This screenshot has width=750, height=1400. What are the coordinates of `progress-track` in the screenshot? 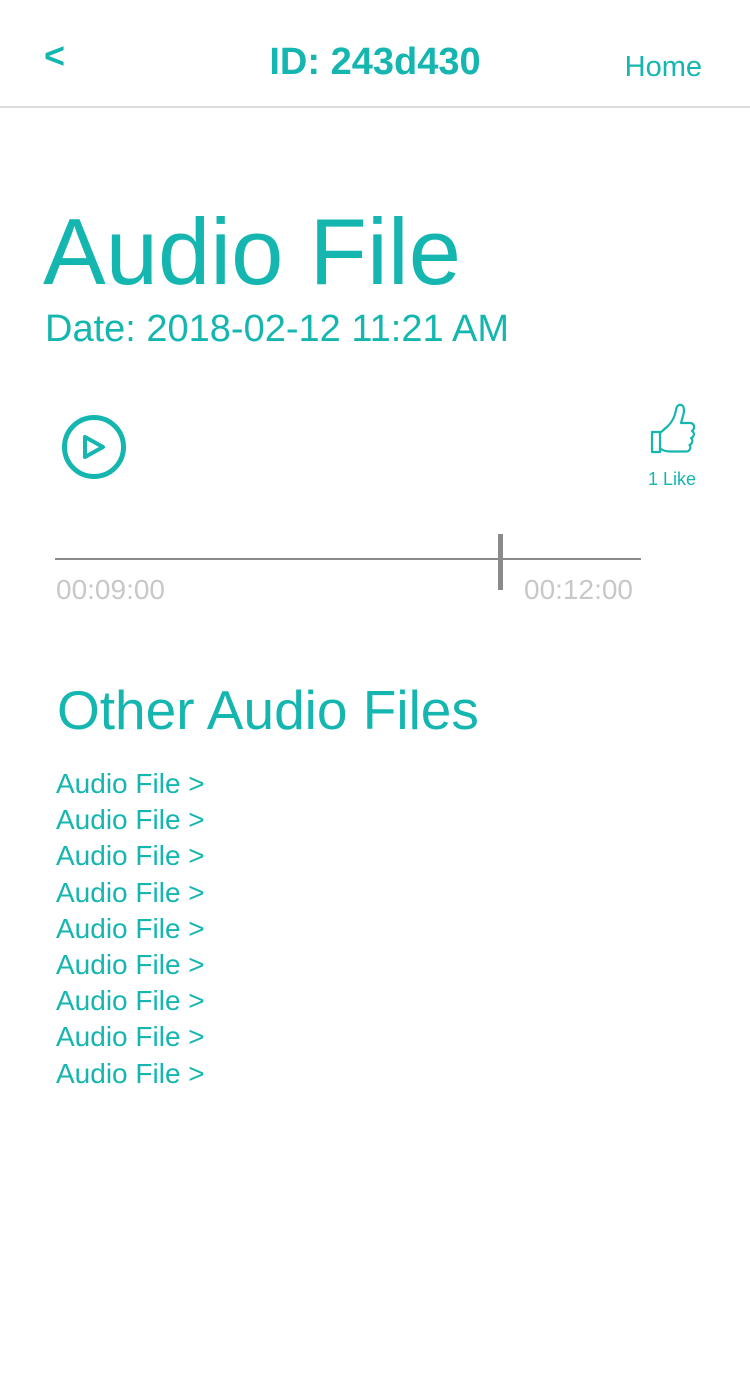 It's located at (348, 559).